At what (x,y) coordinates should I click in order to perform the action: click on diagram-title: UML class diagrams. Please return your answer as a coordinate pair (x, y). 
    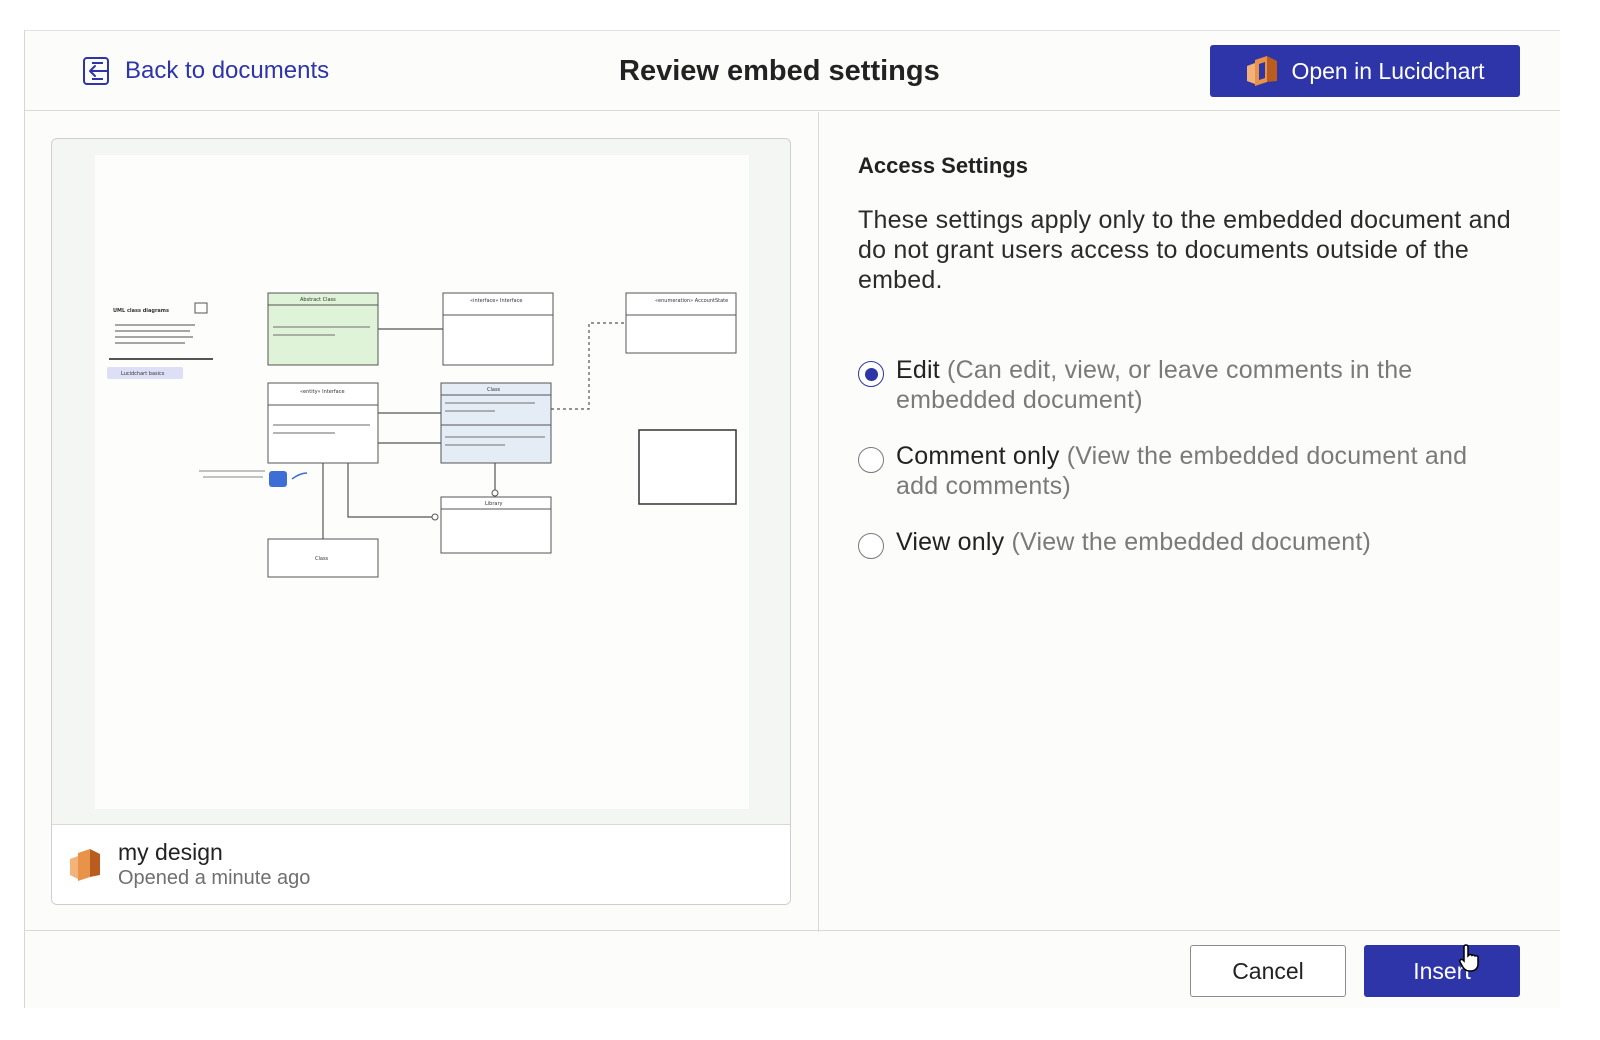
    Looking at the image, I should click on (141, 311).